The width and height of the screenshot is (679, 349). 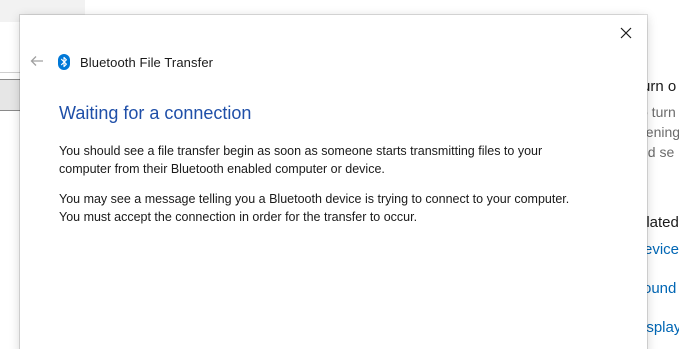 I want to click on page-heading: Waiting for a connection, so click(x=155, y=113).